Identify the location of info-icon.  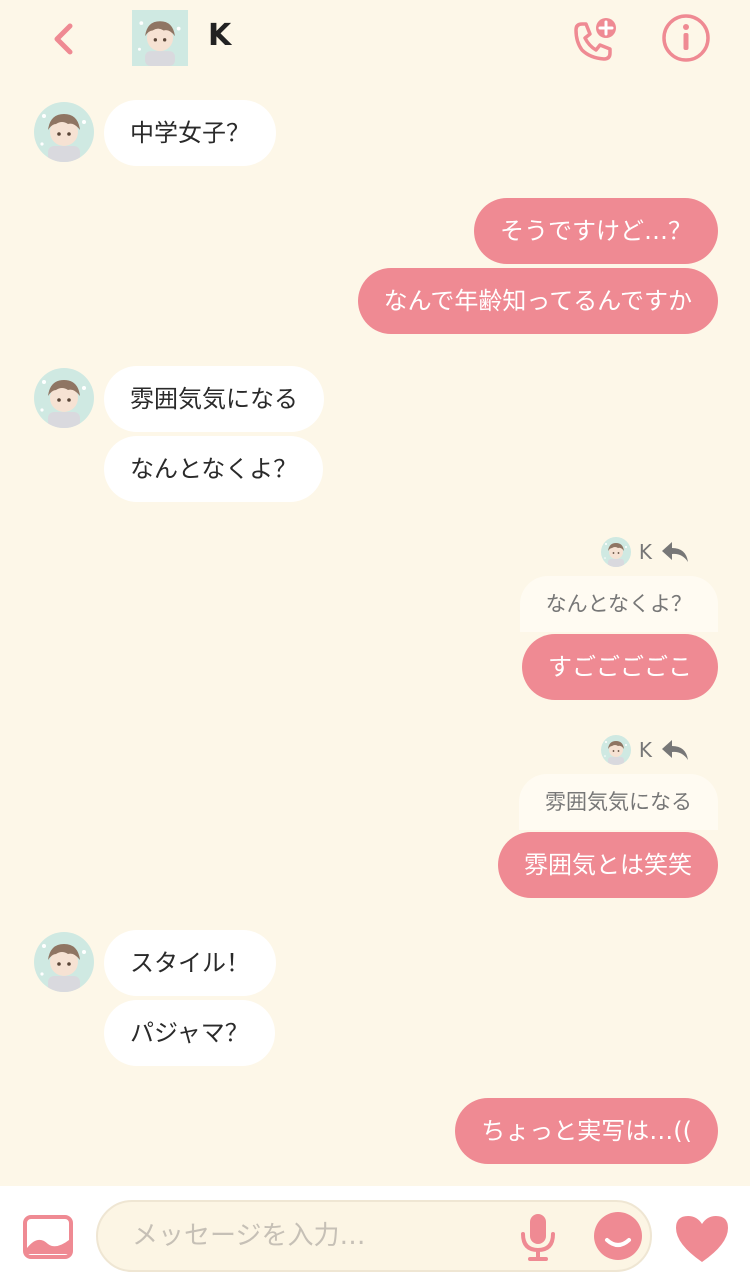
(686, 38).